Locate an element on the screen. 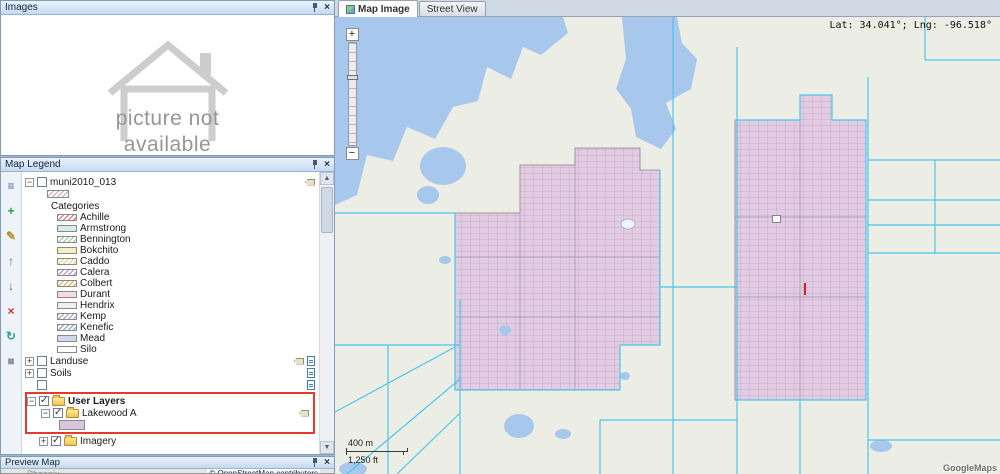 The height and width of the screenshot is (474, 1000). category-label: Kemp is located at coordinates (93, 316).